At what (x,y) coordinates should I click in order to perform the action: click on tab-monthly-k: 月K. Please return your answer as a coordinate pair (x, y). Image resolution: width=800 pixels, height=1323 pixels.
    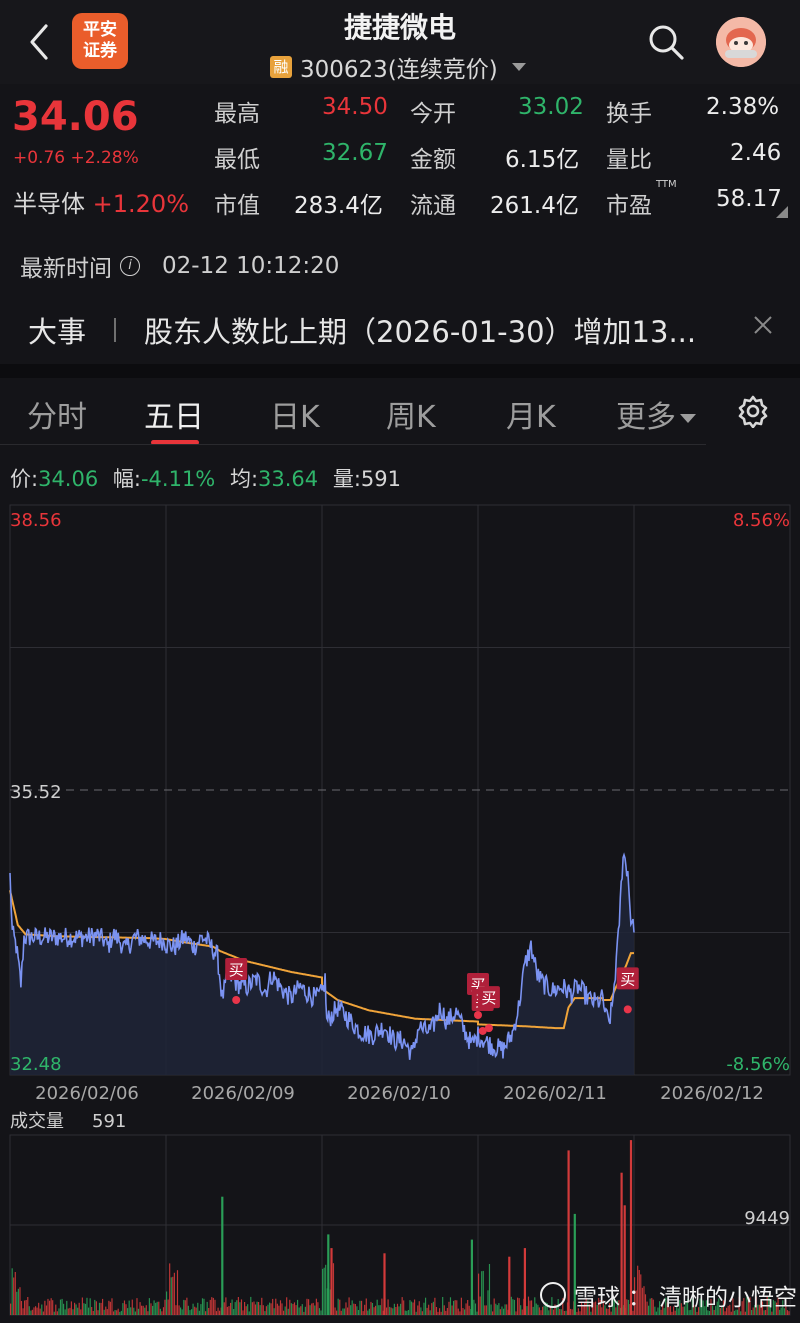
    Looking at the image, I should click on (531, 414).